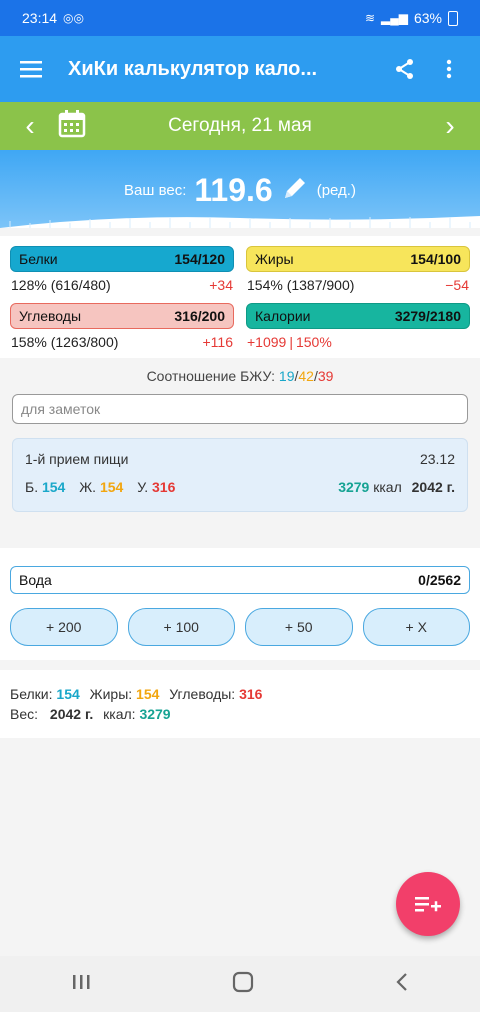 The height and width of the screenshot is (1012, 480). I want to click on totals-protein: 154, so click(68, 694).